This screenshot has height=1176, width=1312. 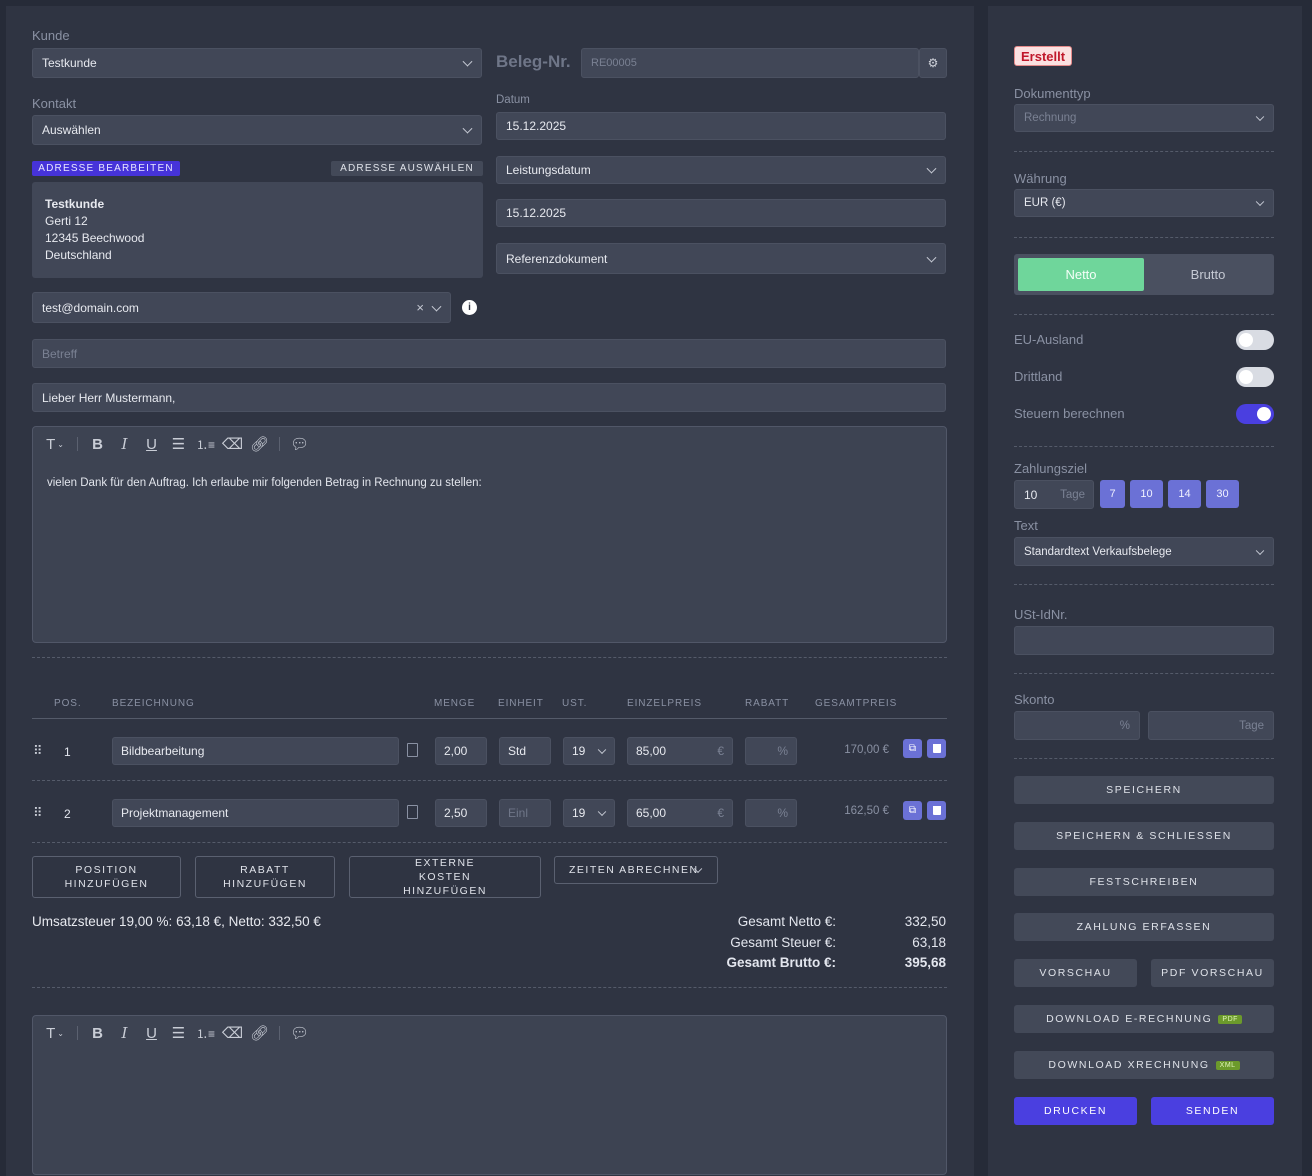 What do you see at coordinates (489, 397) in the screenshot?
I see `greeting-input: Lieber Herr Mustermann,` at bounding box center [489, 397].